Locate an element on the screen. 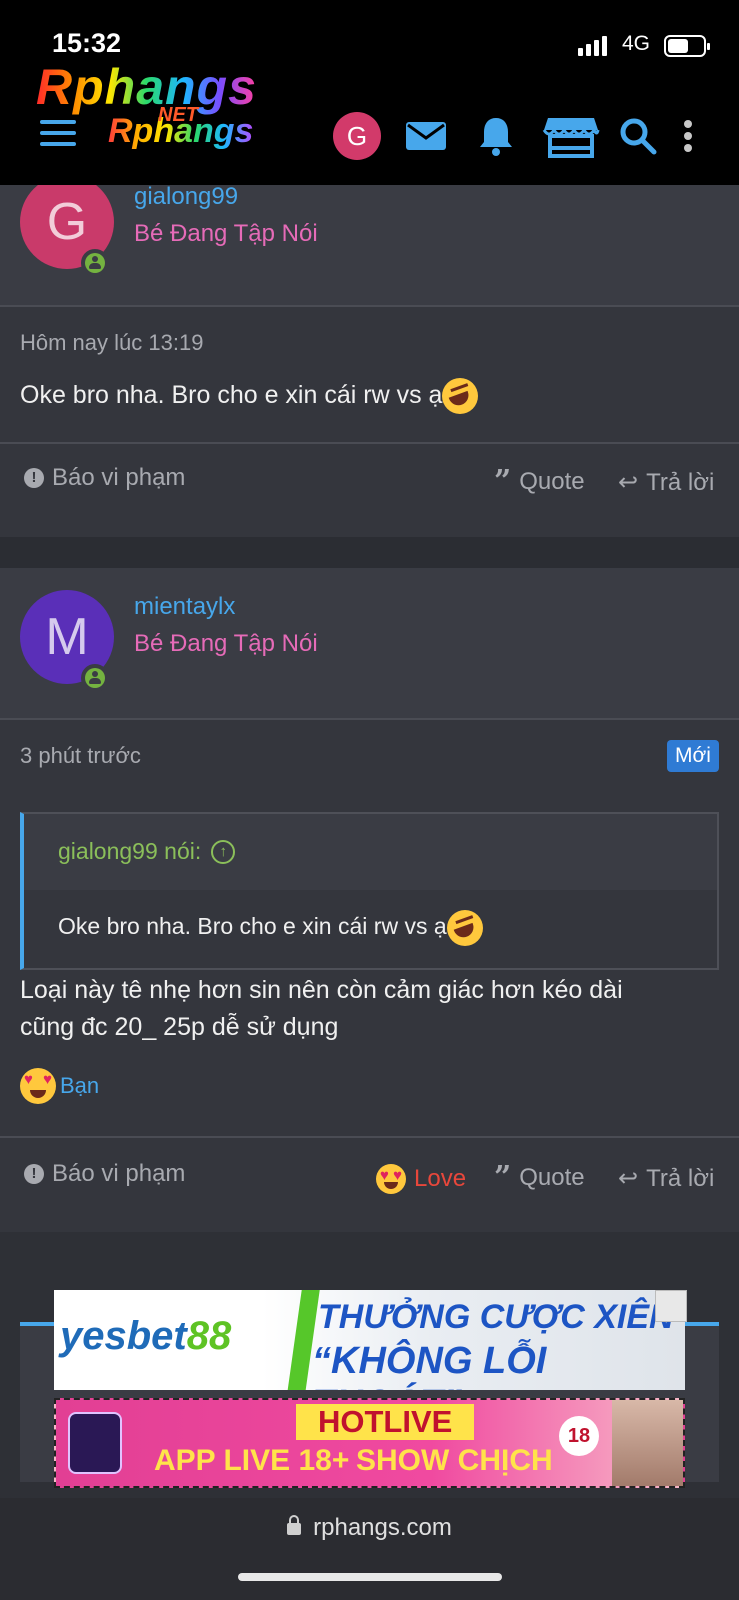 This screenshot has width=739, height=1600. quote-text: Oke bro nha. Bro cho e xin cái rw vs ạ is located at coordinates (270, 928).